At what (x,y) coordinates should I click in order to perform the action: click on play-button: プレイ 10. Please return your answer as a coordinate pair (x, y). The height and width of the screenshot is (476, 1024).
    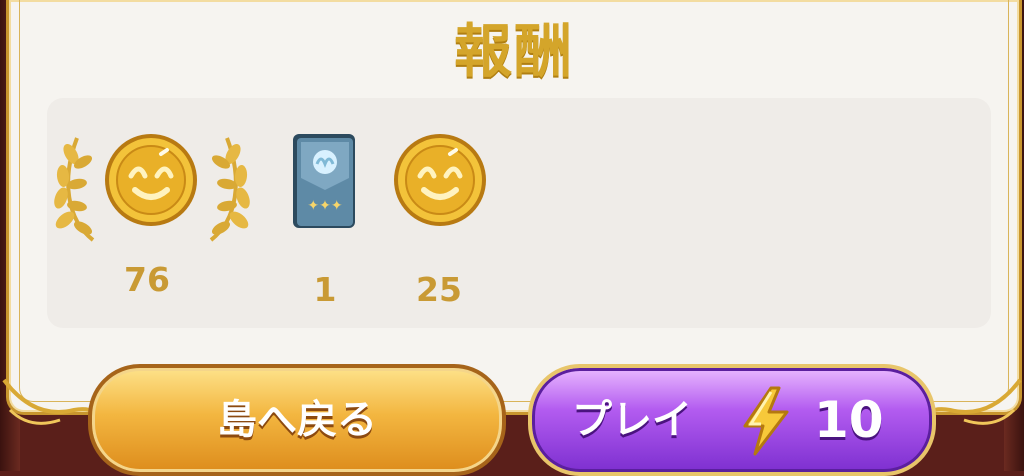
    Looking at the image, I should click on (732, 420).